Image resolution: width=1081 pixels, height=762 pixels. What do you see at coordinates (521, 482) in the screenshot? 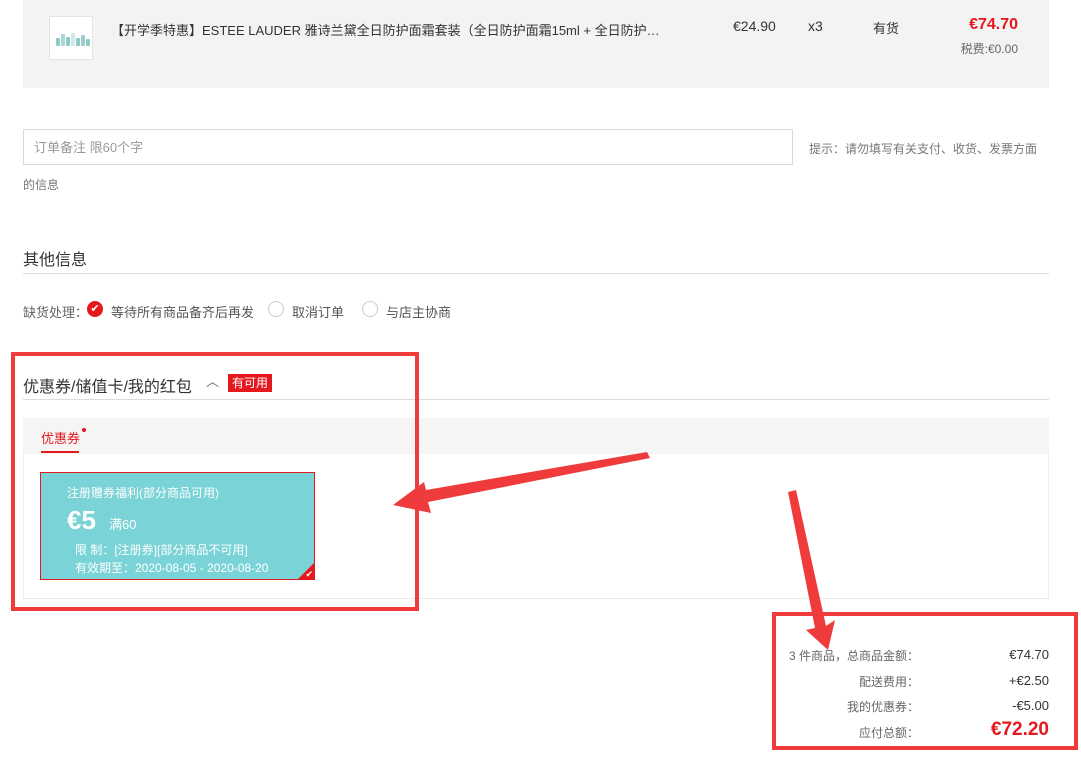
I see `arrow-to-coupon-card` at bounding box center [521, 482].